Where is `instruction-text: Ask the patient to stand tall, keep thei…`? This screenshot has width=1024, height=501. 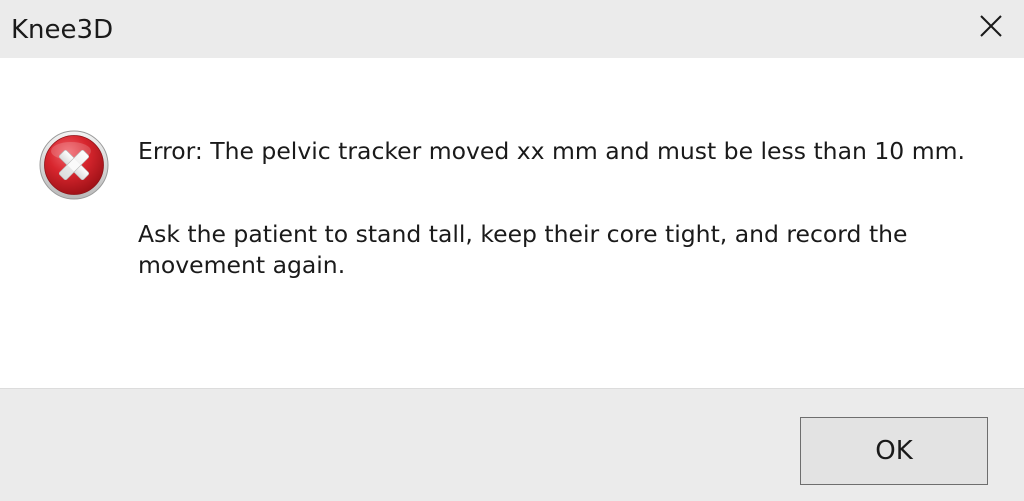 instruction-text: Ask the patient to stand tall, keep thei… is located at coordinates (523, 249).